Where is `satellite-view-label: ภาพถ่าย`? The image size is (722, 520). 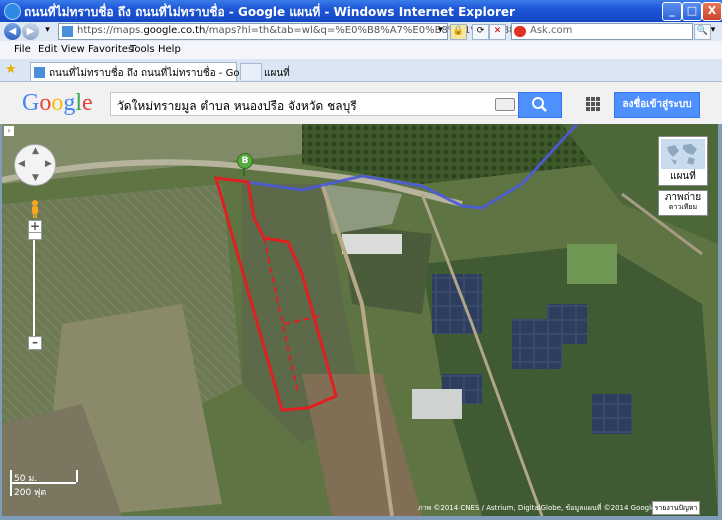 satellite-view-label: ภาพถ่าย is located at coordinates (683, 197).